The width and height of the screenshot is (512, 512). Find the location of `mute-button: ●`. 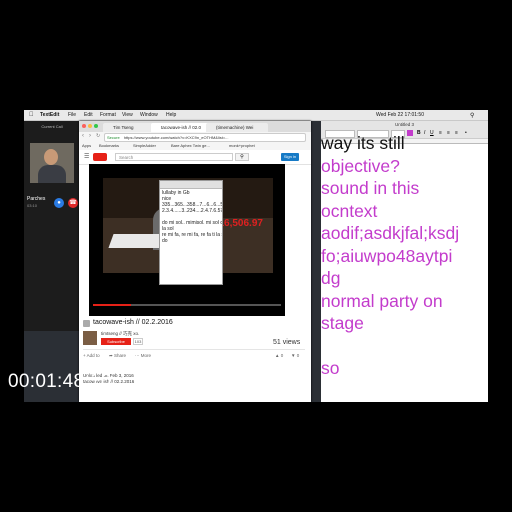

mute-button: ● is located at coordinates (59, 203).